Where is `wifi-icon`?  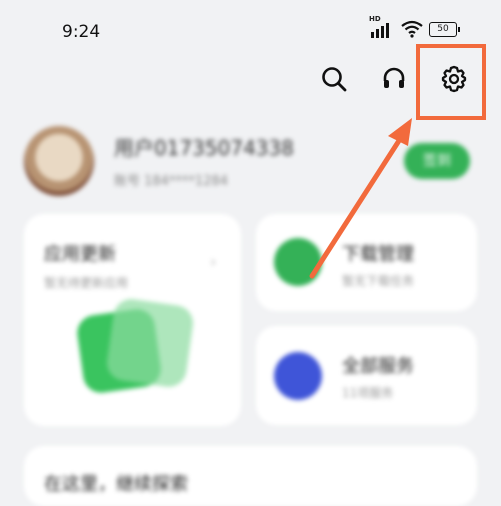 wifi-icon is located at coordinates (412, 29).